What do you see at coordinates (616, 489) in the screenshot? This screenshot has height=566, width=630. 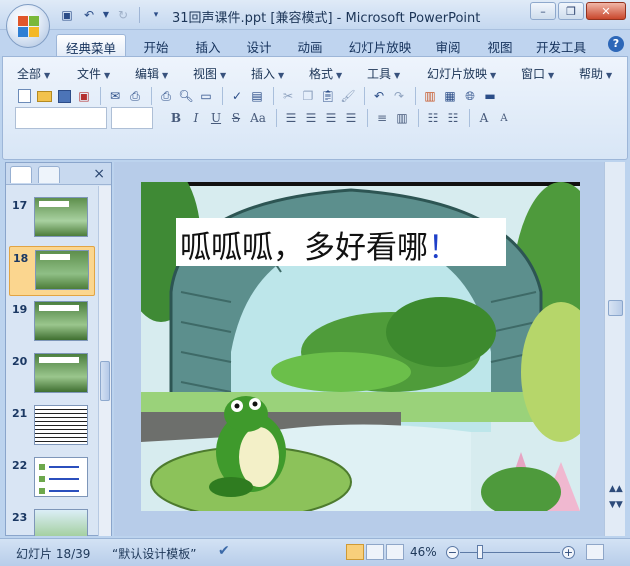 I see `previous-slide-icon: ▲▲` at bounding box center [616, 489].